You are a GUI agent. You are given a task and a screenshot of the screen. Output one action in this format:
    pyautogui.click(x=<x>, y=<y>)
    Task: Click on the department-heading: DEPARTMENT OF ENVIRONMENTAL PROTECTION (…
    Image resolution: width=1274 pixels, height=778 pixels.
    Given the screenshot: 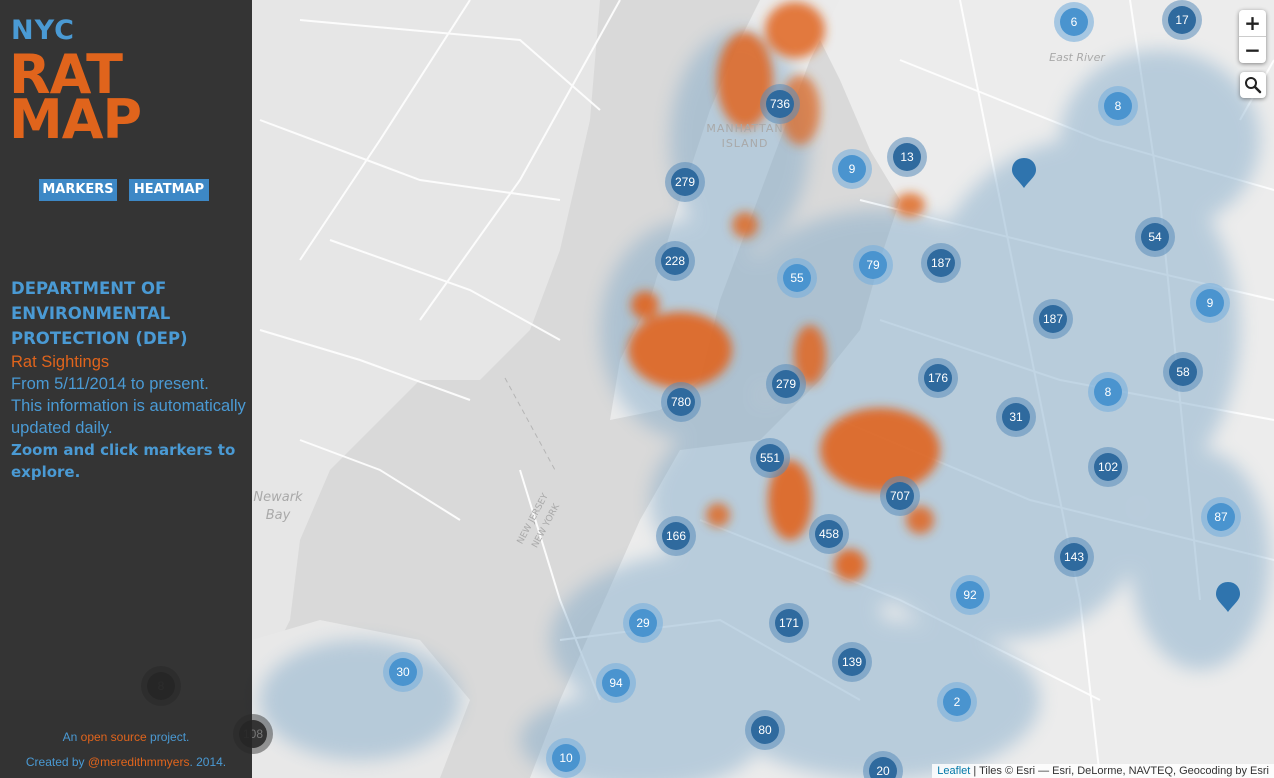 What is the action you would take?
    pyautogui.click(x=99, y=313)
    